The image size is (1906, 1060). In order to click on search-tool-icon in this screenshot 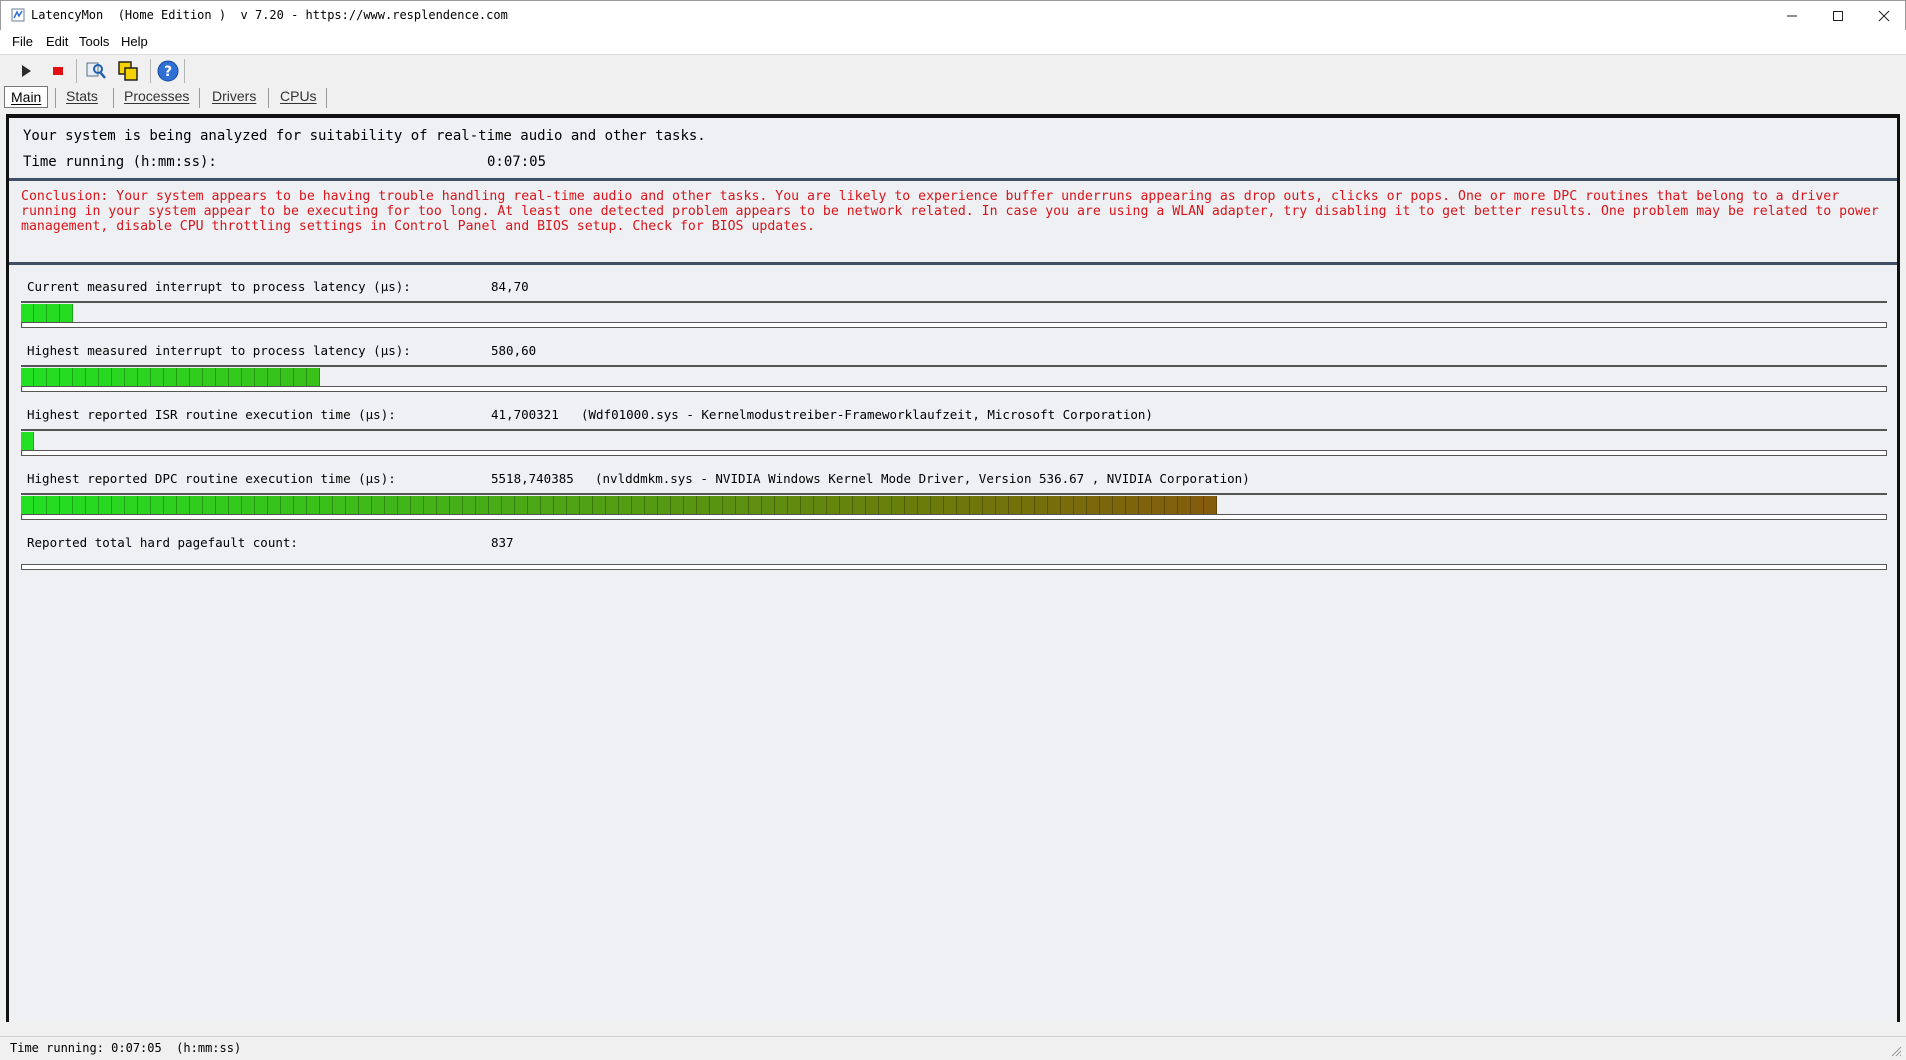, I will do `click(96, 70)`.